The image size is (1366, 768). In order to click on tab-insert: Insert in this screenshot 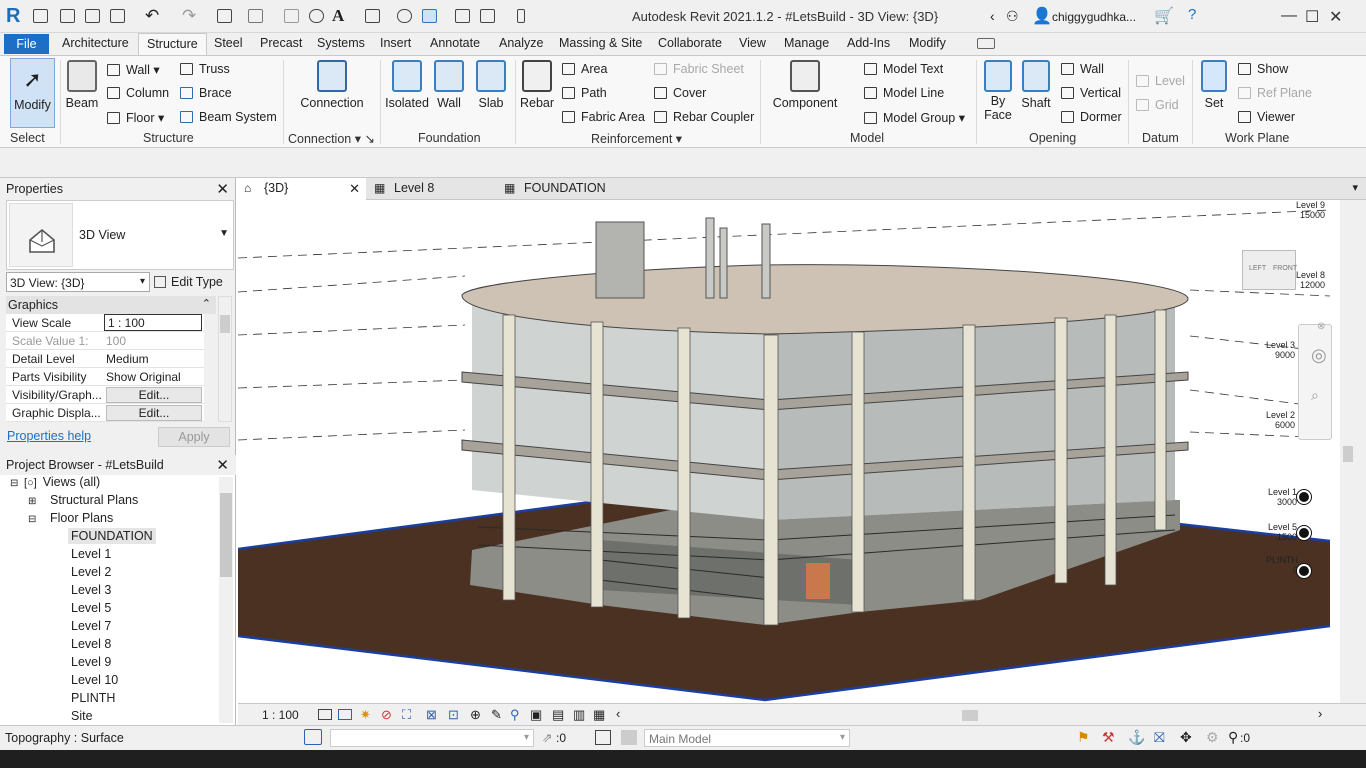, I will do `click(395, 43)`.